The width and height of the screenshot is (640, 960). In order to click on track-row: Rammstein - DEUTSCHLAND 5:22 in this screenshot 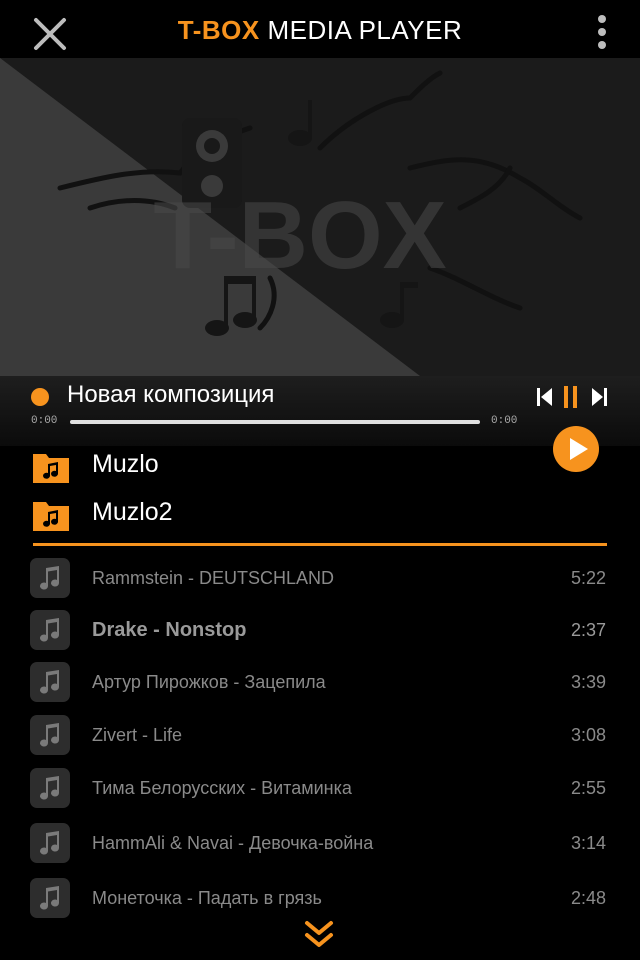, I will do `click(319, 580)`.